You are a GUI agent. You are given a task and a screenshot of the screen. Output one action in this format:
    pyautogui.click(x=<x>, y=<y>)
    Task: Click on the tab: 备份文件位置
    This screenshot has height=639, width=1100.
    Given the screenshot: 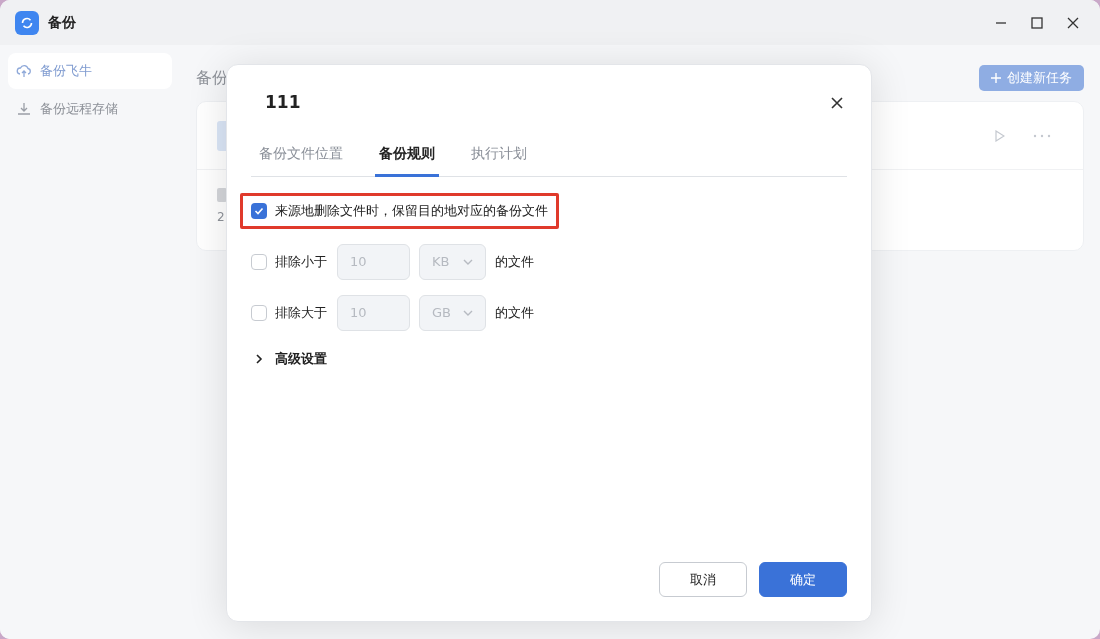 What is the action you would take?
    pyautogui.click(x=301, y=159)
    